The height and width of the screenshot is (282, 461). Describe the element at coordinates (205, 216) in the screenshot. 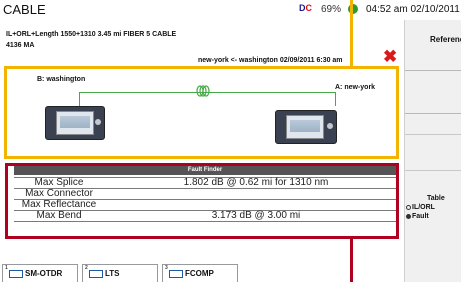

I see `table-row: Max Bend 3.173 dB @ 3.00 mi` at that location.